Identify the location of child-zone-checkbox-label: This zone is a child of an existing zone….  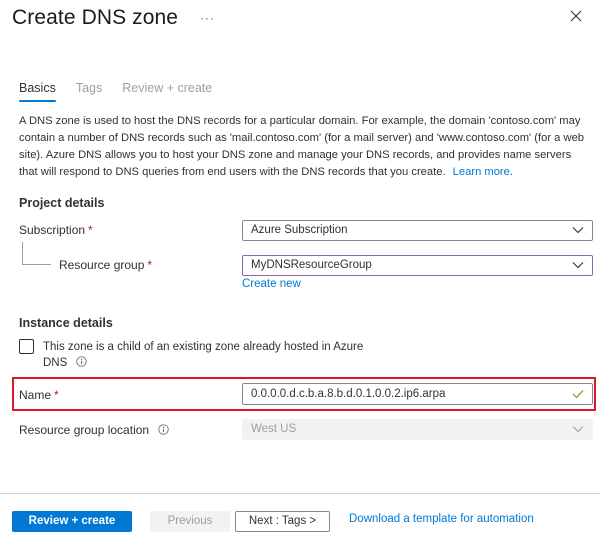
(208, 355).